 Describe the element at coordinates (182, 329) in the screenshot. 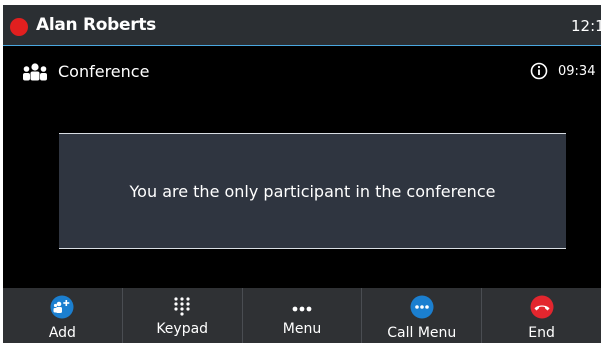

I see `keypad-label: Keypad` at that location.